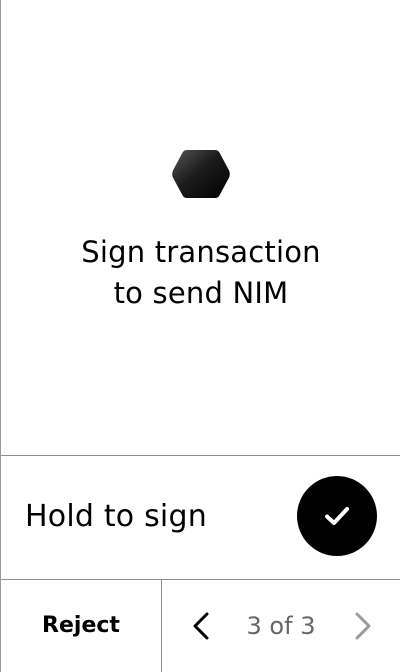  I want to click on previous-page-button, so click(202, 626).